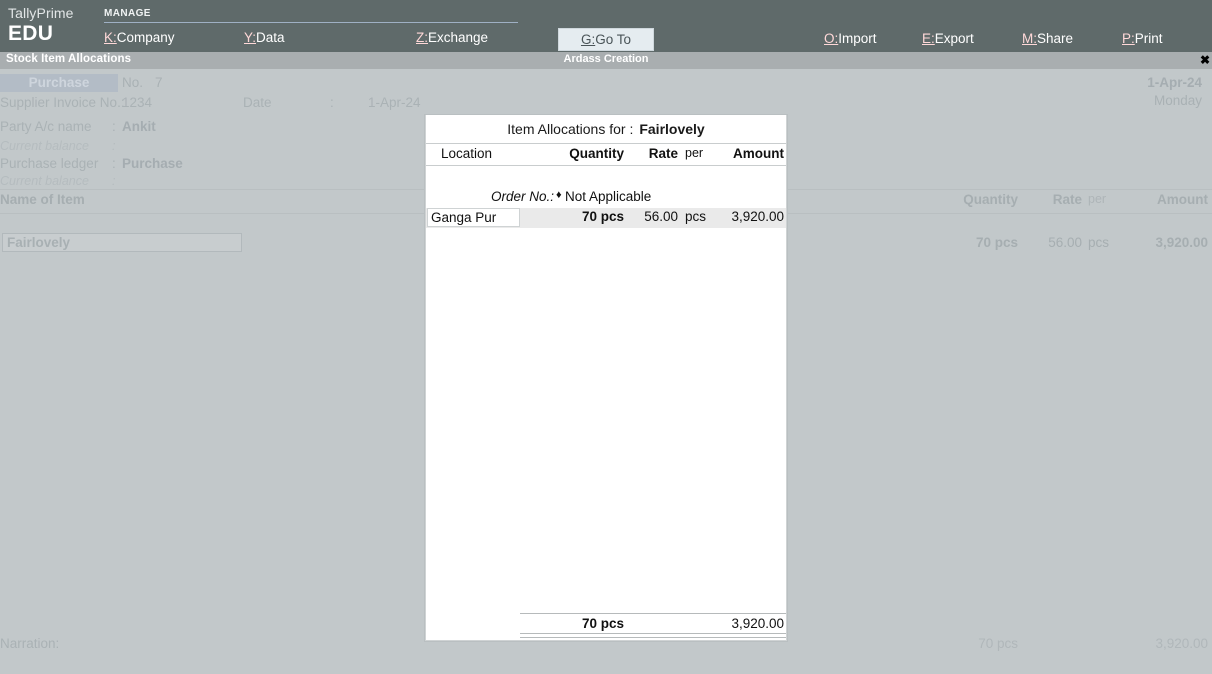 Image resolution: width=1212 pixels, height=674 pixels. Describe the element at coordinates (122, 242) in the screenshot. I see `voucher-item-name-field: Fairlovely` at that location.